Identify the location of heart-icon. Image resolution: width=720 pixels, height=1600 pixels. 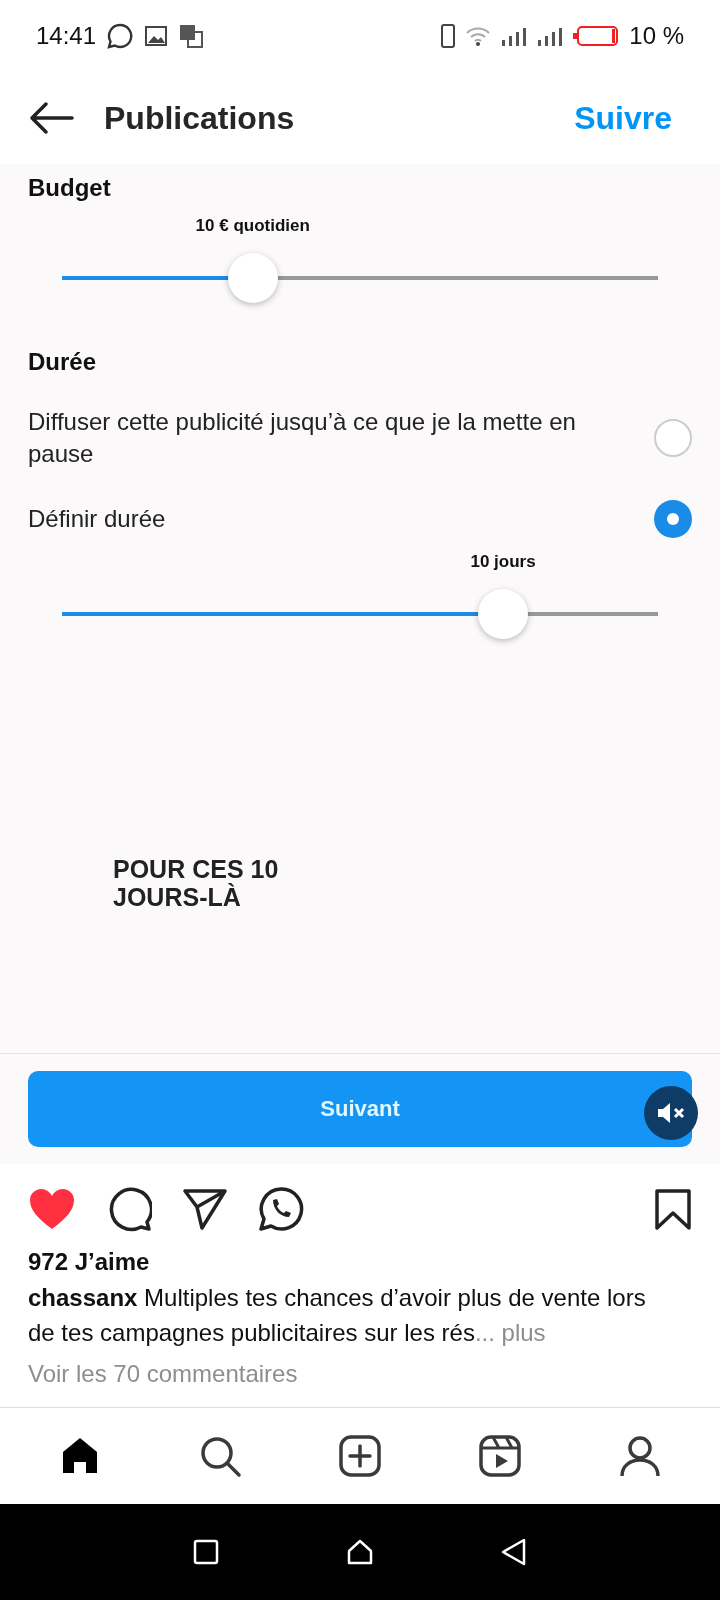
(52, 1209).